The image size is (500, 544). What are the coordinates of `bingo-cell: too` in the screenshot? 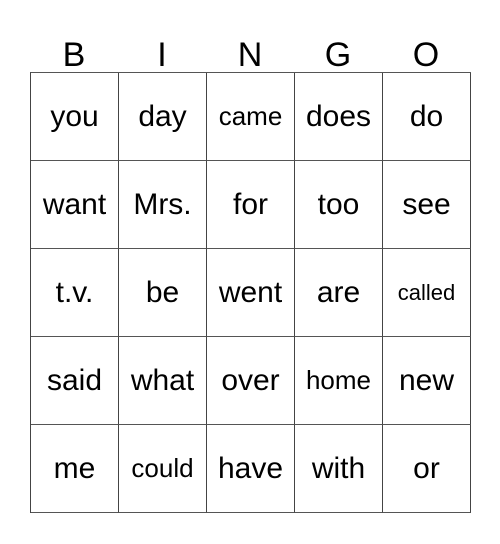 It's located at (339, 205).